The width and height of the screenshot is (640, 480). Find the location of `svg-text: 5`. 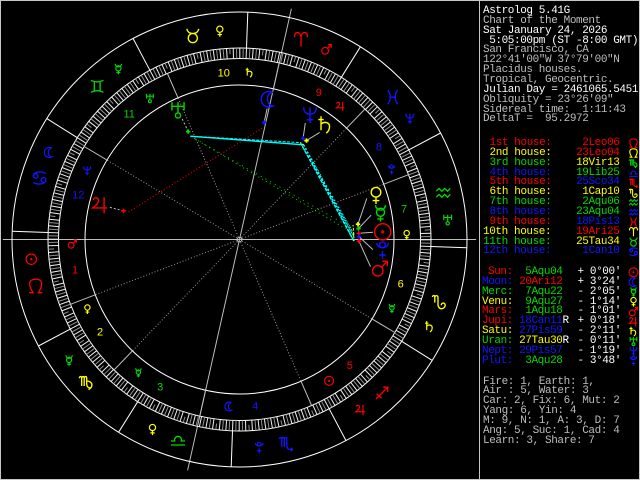

svg-text: 5 is located at coordinates (350, 366).